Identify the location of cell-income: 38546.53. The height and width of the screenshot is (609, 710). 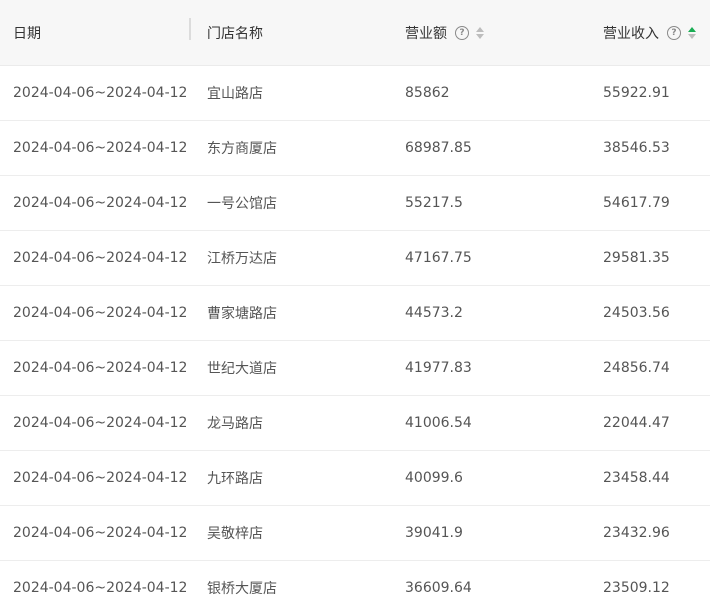
(636, 148).